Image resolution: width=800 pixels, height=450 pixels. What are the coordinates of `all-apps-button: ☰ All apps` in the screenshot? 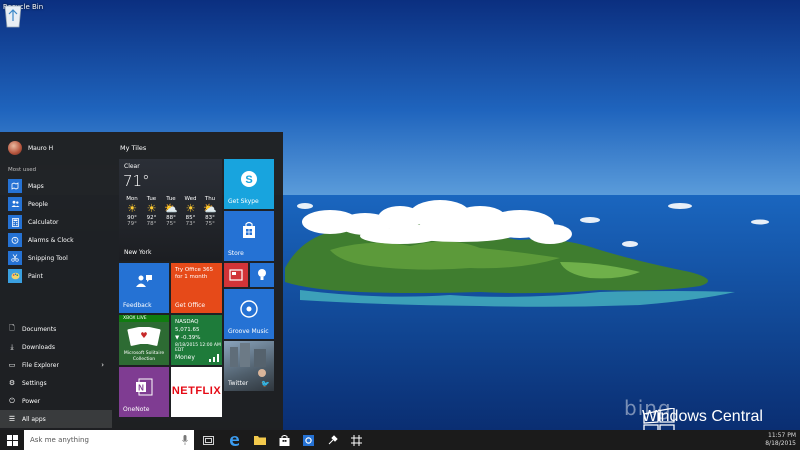 It's located at (56, 419).